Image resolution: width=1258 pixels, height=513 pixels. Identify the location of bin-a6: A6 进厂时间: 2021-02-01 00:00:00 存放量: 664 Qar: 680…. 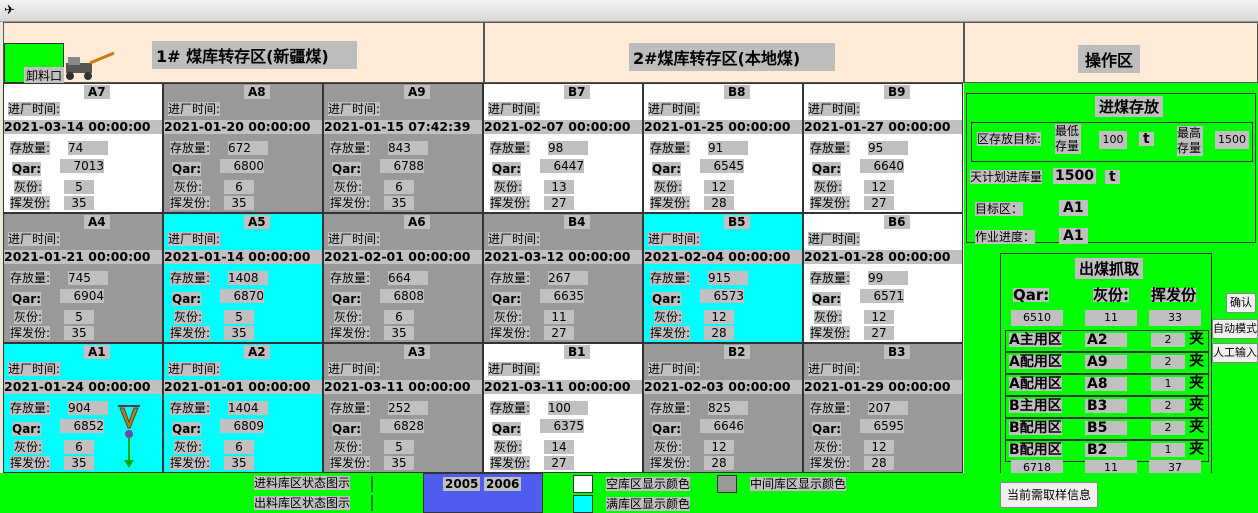
(403, 278).